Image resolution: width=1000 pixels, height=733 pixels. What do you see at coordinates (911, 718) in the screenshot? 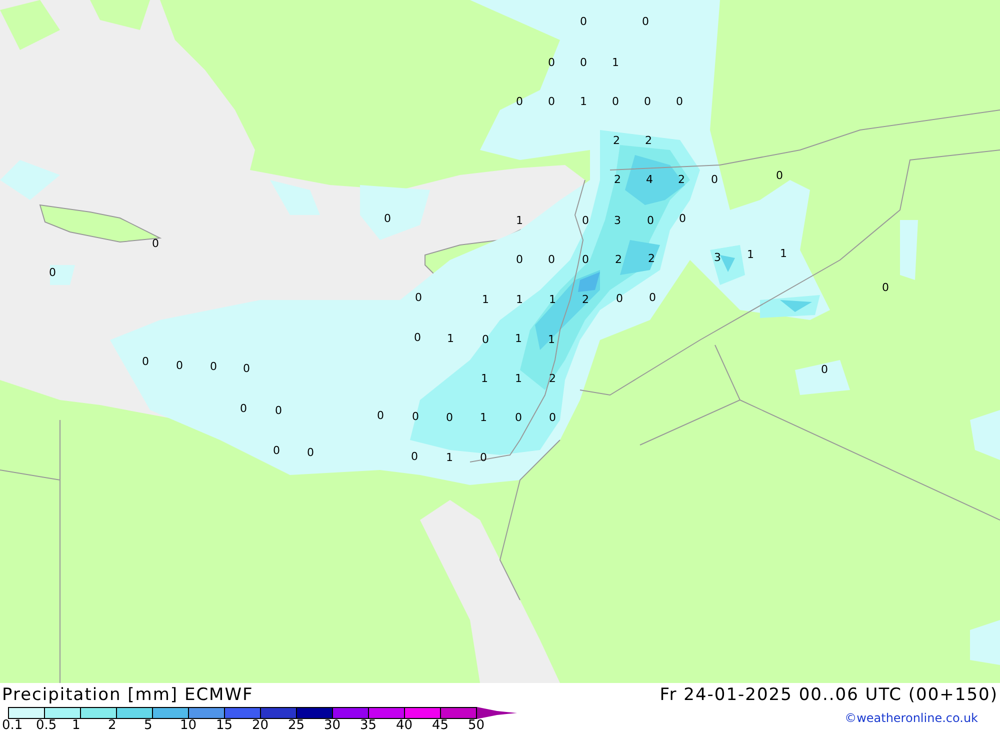
I see `credit-link: ©weatheronline.co.uk` at bounding box center [911, 718].